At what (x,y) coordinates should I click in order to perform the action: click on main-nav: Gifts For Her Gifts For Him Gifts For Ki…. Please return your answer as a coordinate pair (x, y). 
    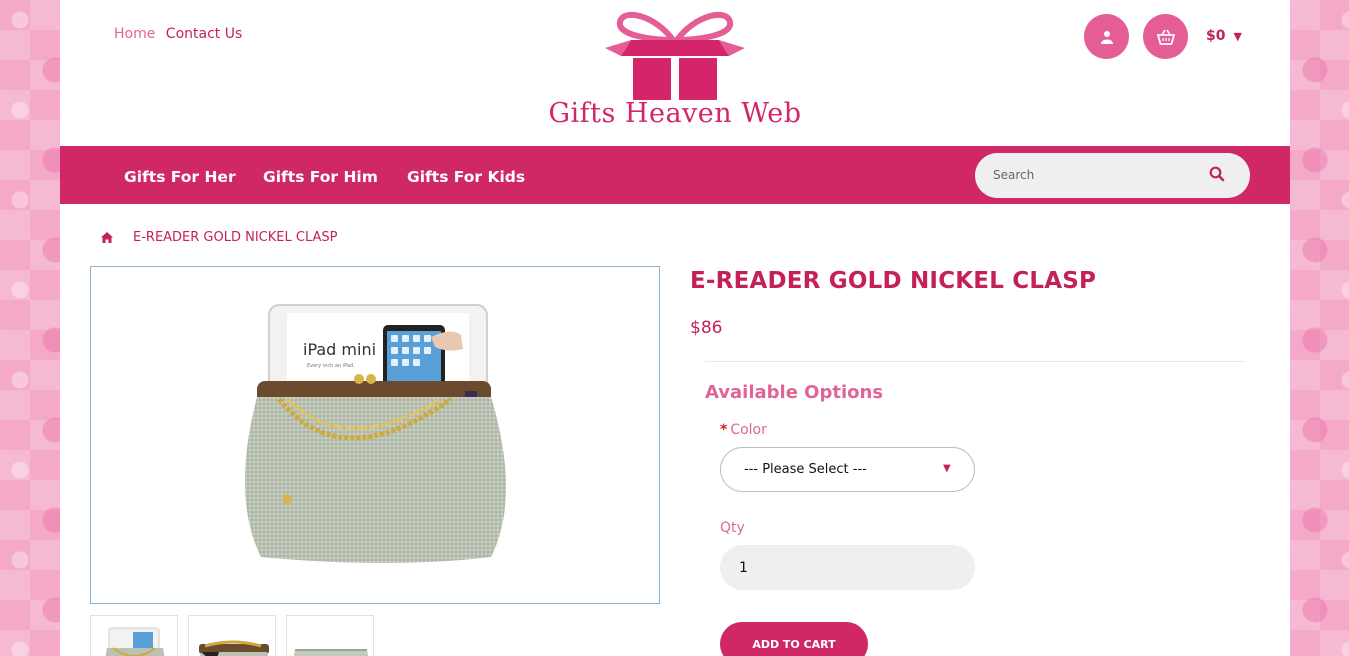
    Looking at the image, I should click on (675, 175).